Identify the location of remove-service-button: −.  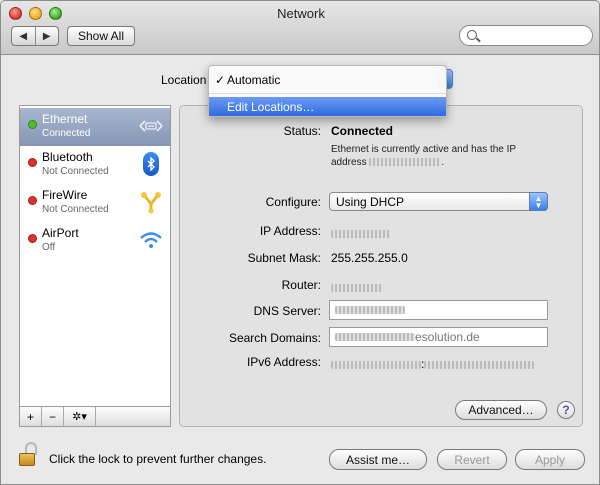
(53, 416).